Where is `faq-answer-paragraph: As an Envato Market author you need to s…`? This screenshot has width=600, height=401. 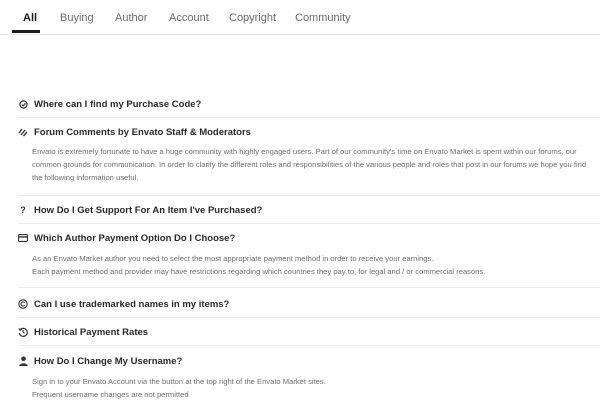 faq-answer-paragraph: As an Envato Market author you need to s… is located at coordinates (233, 258).